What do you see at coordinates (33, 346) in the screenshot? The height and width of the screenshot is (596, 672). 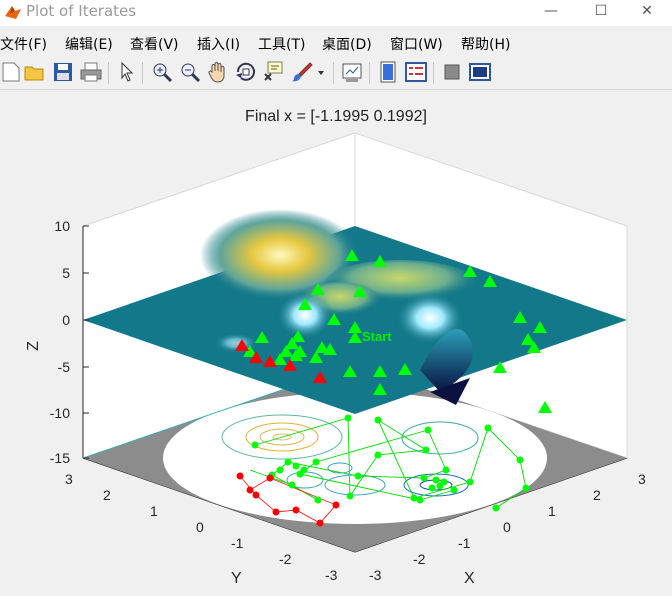 I see `z-axis-label: Z` at bounding box center [33, 346].